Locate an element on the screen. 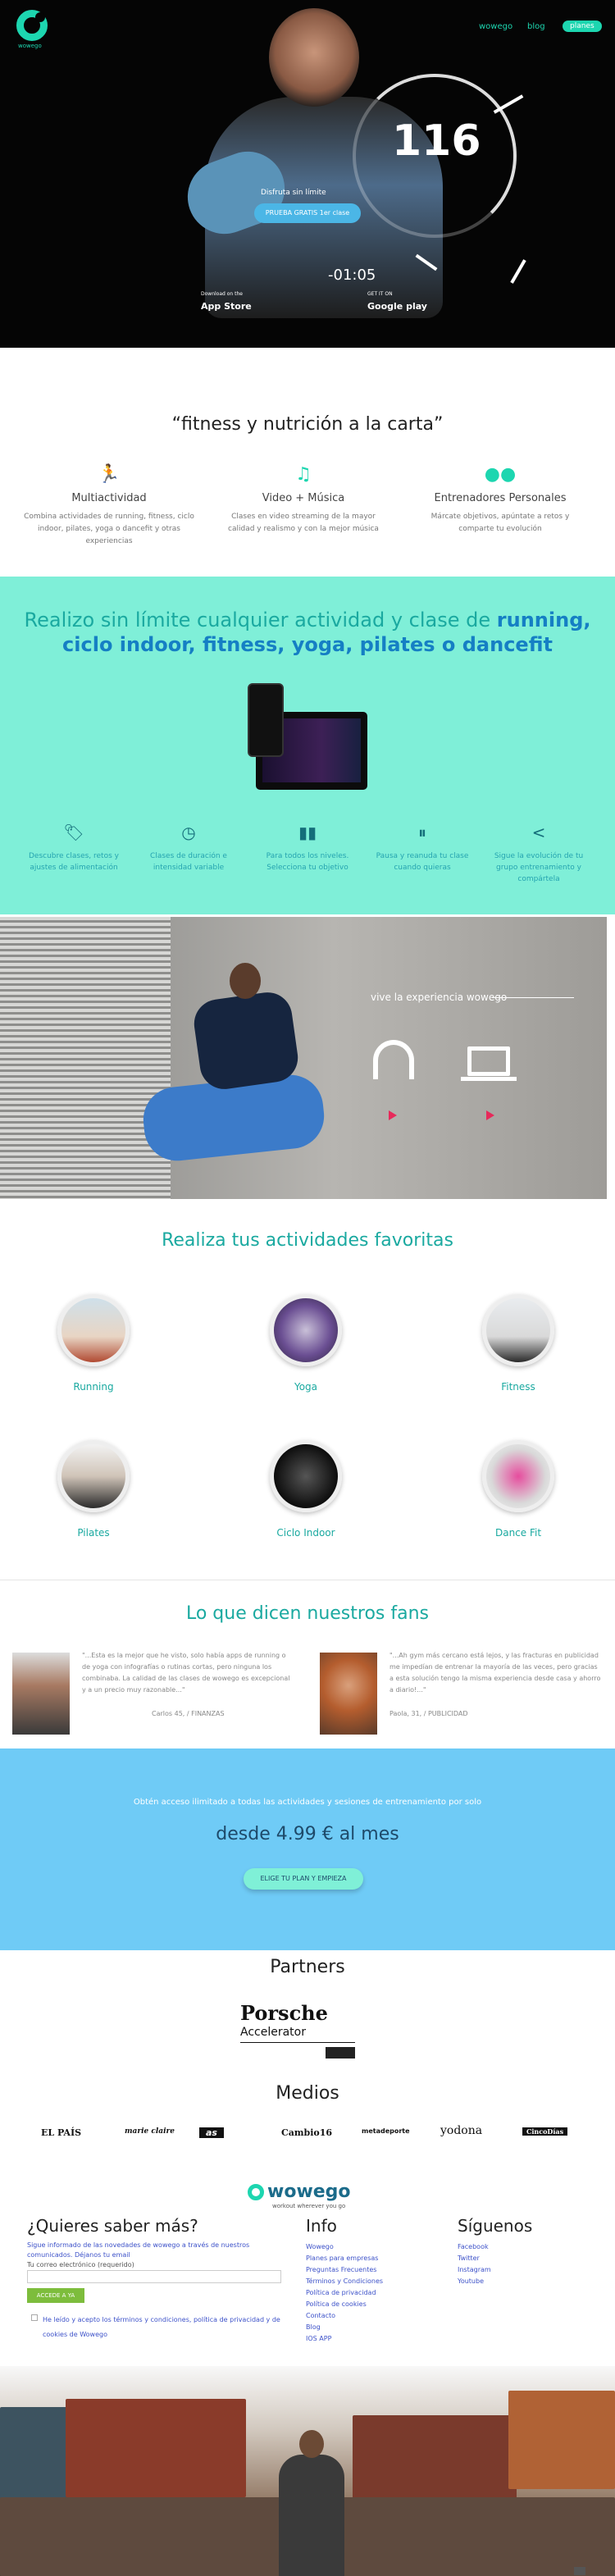  trainers-icon: ●● is located at coordinates (500, 474).